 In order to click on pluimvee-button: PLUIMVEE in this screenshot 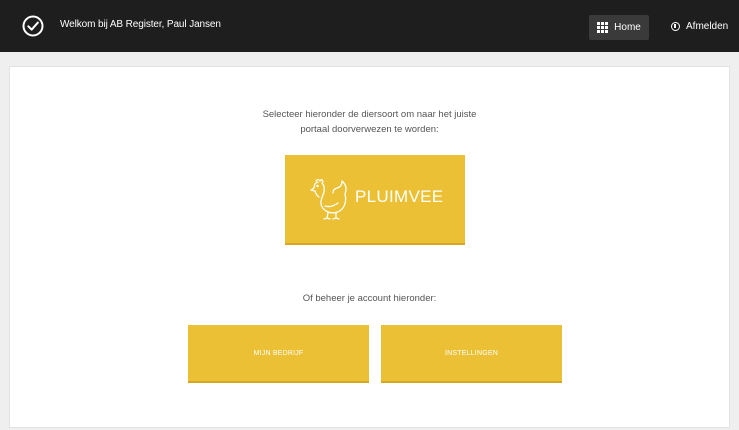, I will do `click(375, 199)`.